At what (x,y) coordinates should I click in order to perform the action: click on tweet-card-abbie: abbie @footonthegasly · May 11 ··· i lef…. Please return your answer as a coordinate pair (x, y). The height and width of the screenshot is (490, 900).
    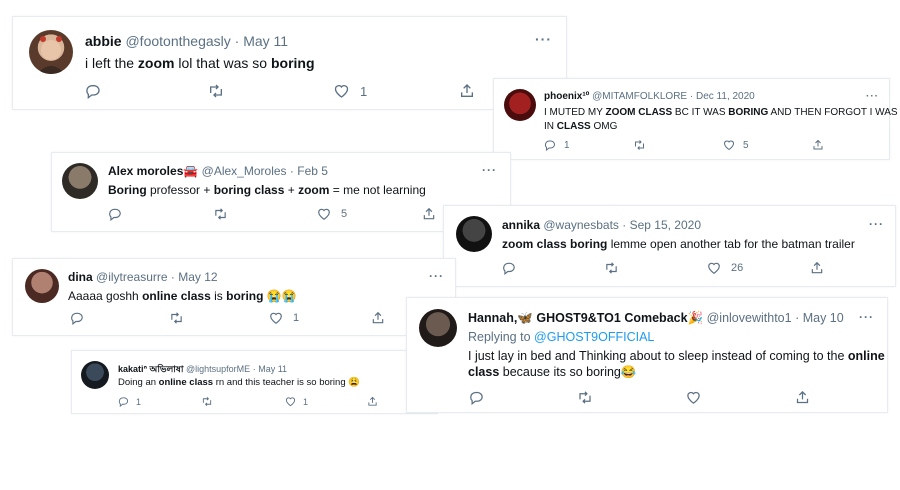
    Looking at the image, I should click on (289, 63).